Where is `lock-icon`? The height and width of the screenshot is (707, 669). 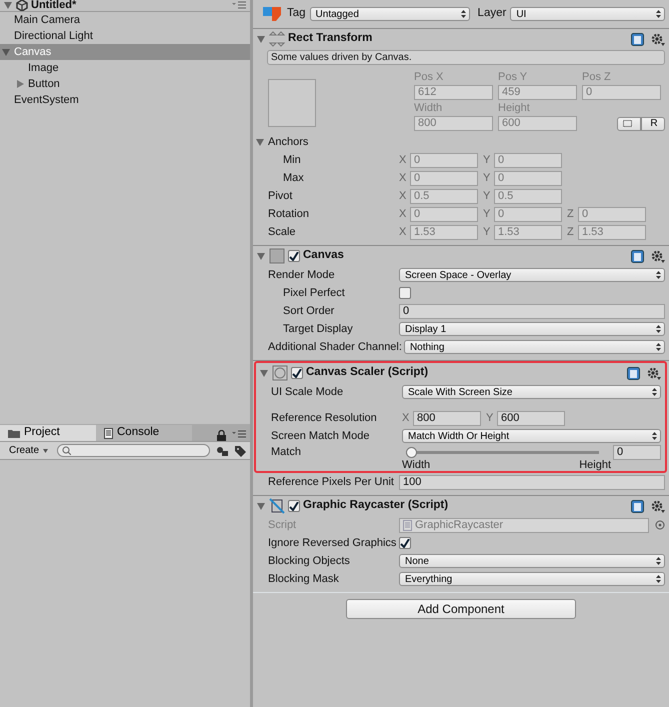
lock-icon is located at coordinates (221, 435).